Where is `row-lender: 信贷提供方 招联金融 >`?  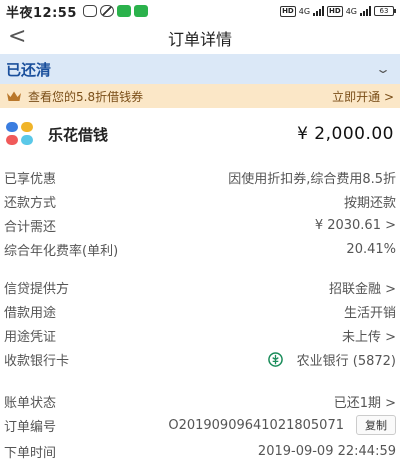
row-lender: 信贷提供方 招联金融 > is located at coordinates (200, 287).